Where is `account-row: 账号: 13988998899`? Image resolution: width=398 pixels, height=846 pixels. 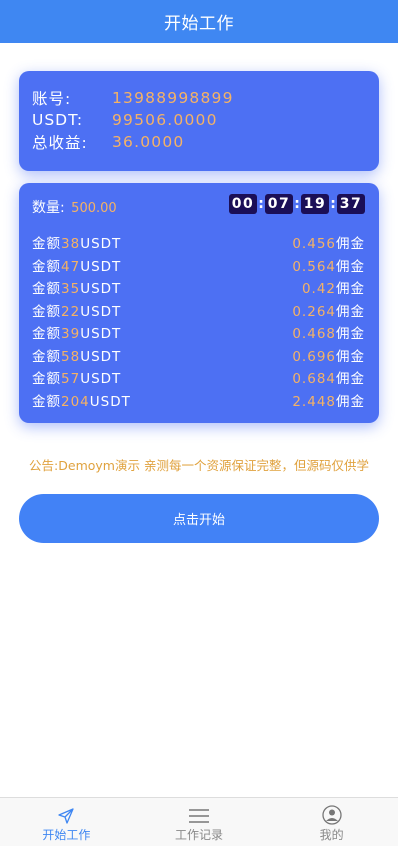 account-row: 账号: 13988998899 is located at coordinates (205, 98).